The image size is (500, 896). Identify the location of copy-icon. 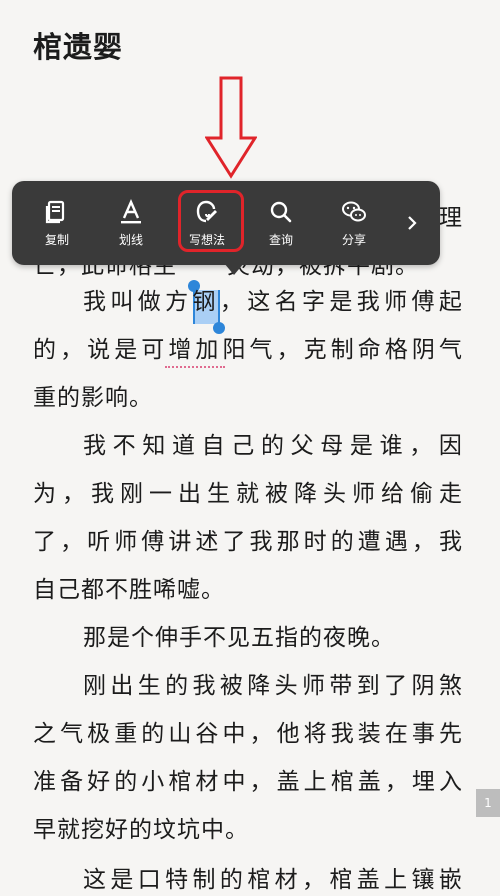
(55, 211).